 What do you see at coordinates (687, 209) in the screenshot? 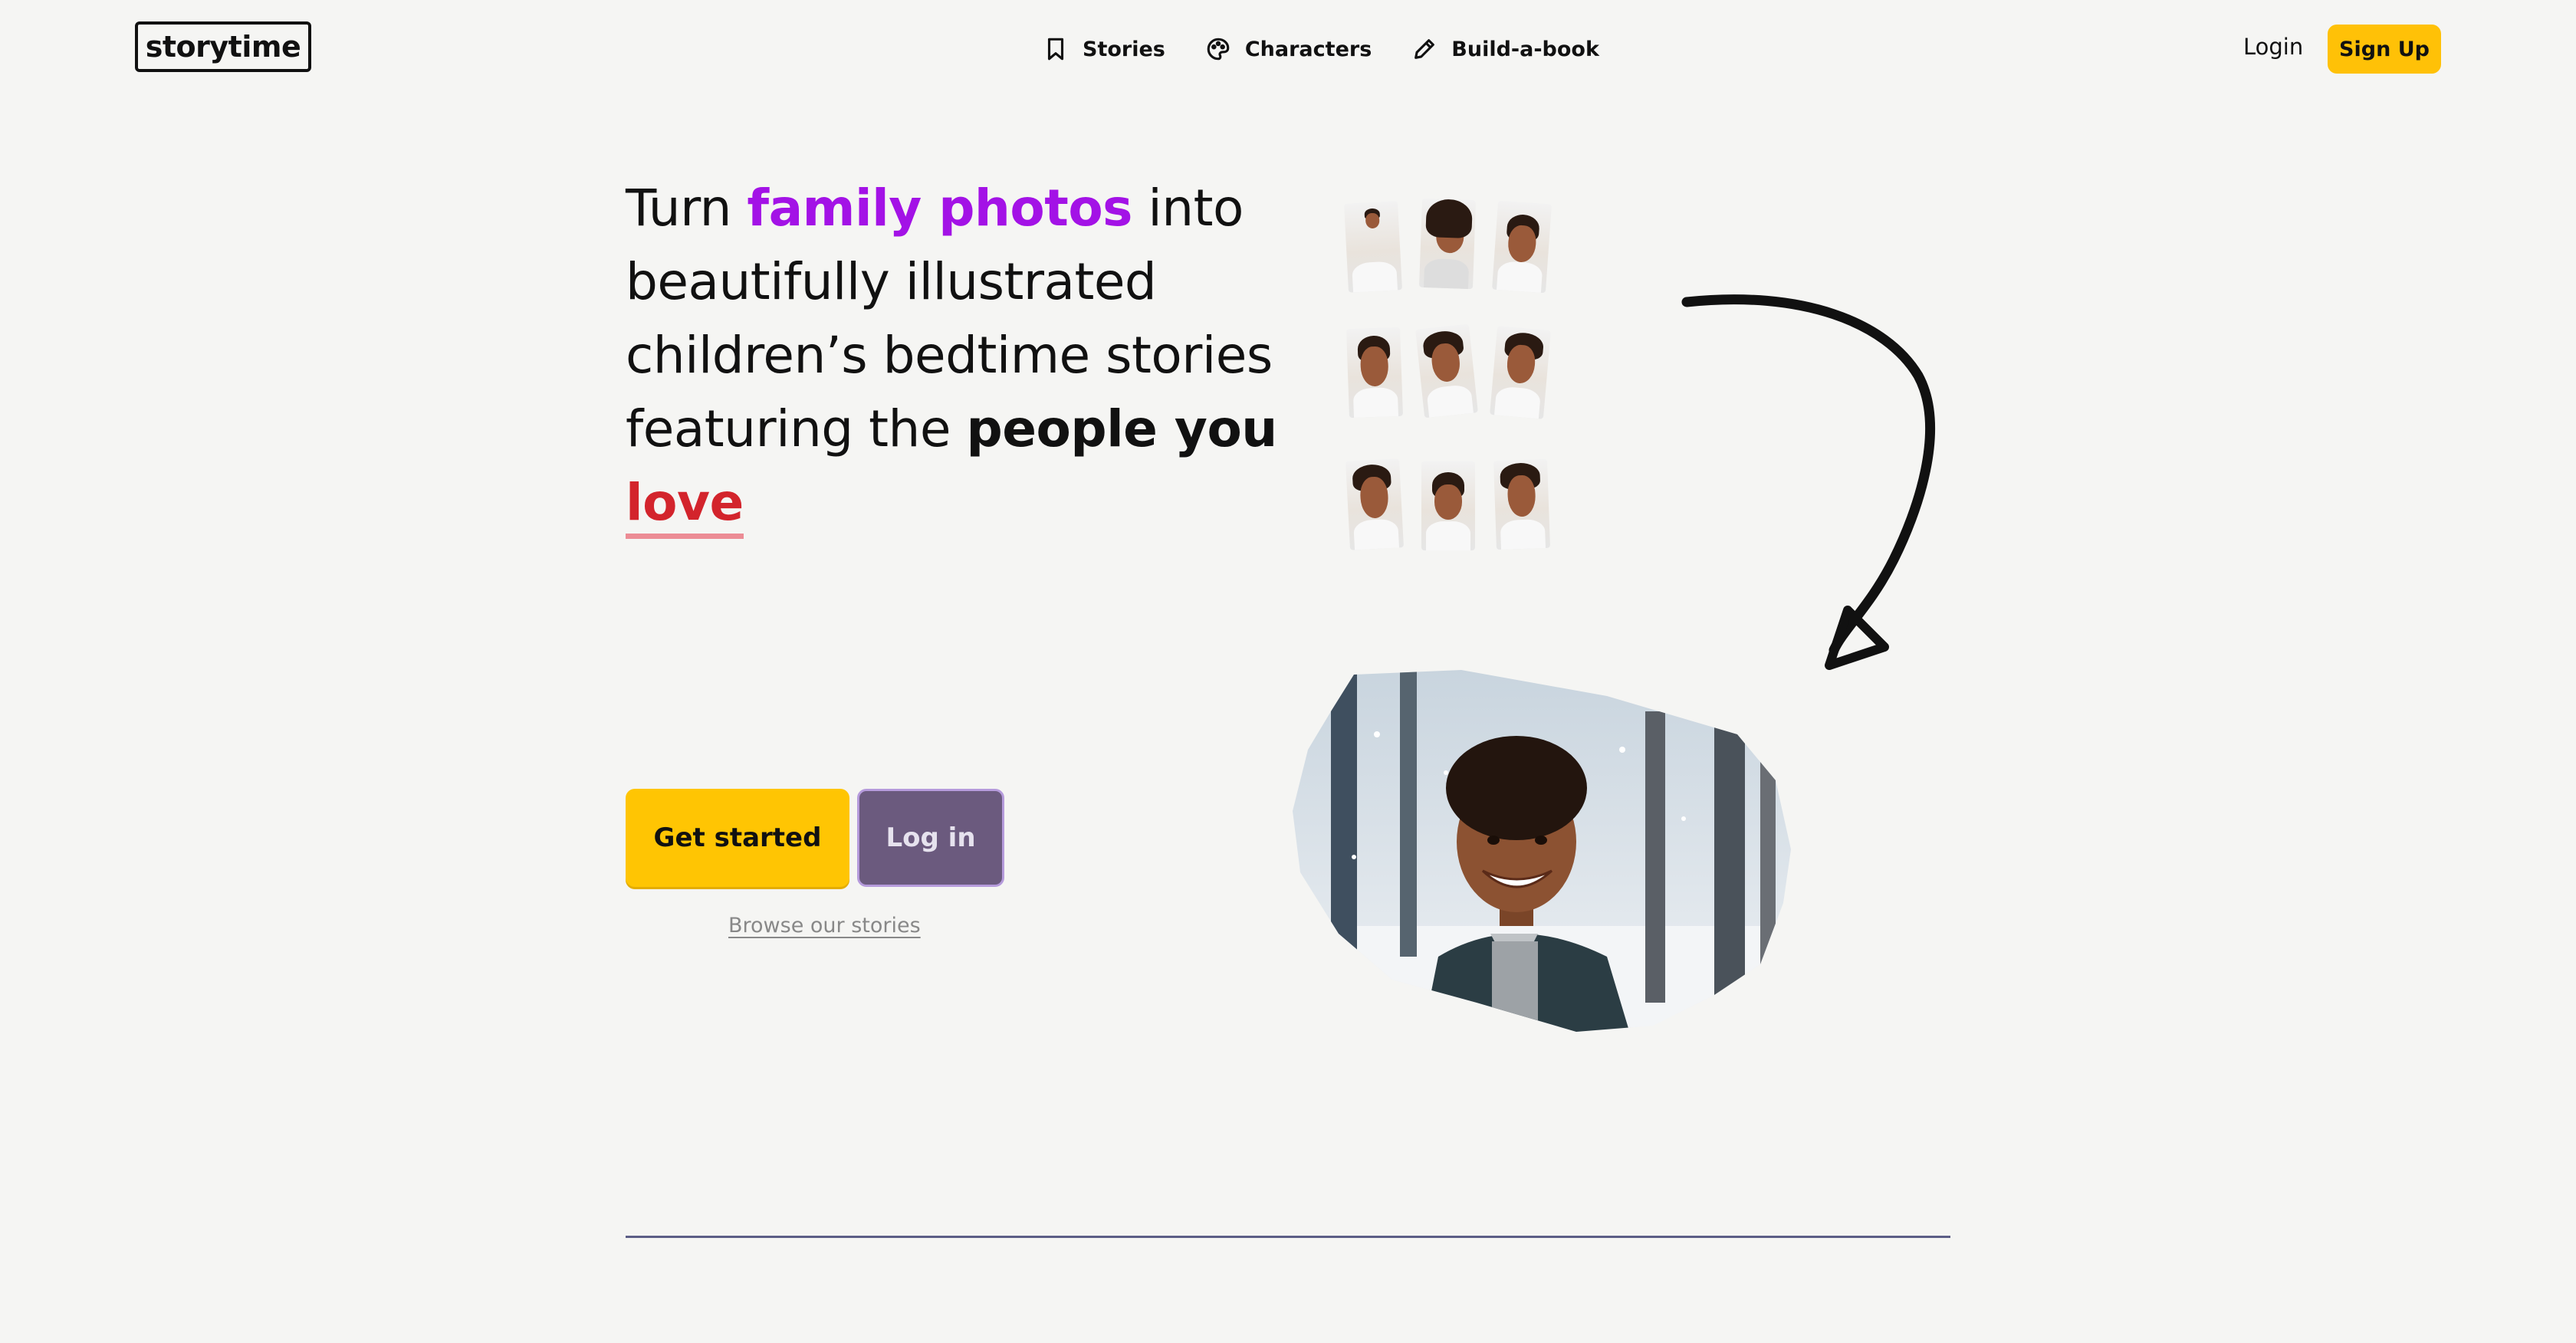
I see `headline-text: Turn` at bounding box center [687, 209].